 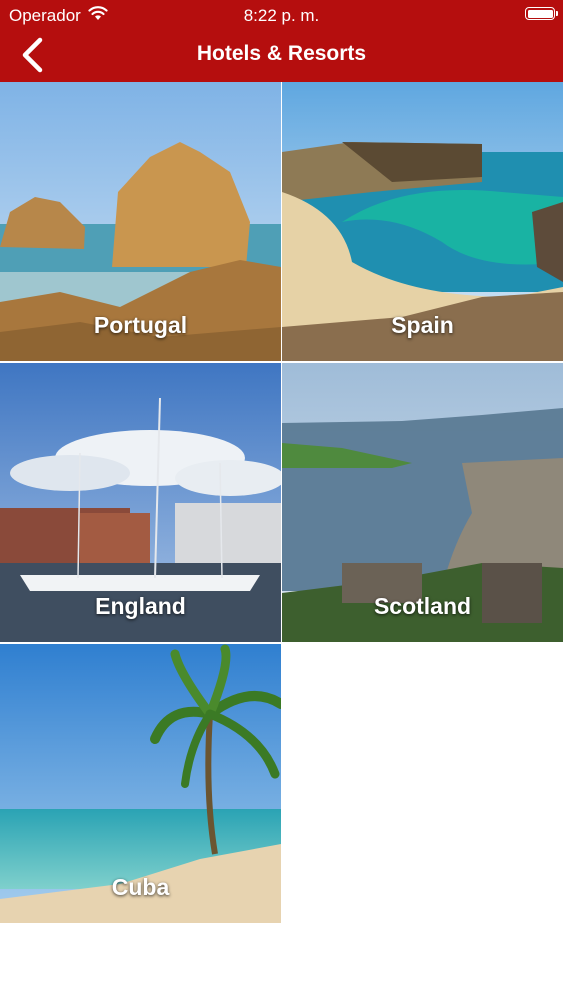 I want to click on destination-label: England, so click(x=140, y=606).